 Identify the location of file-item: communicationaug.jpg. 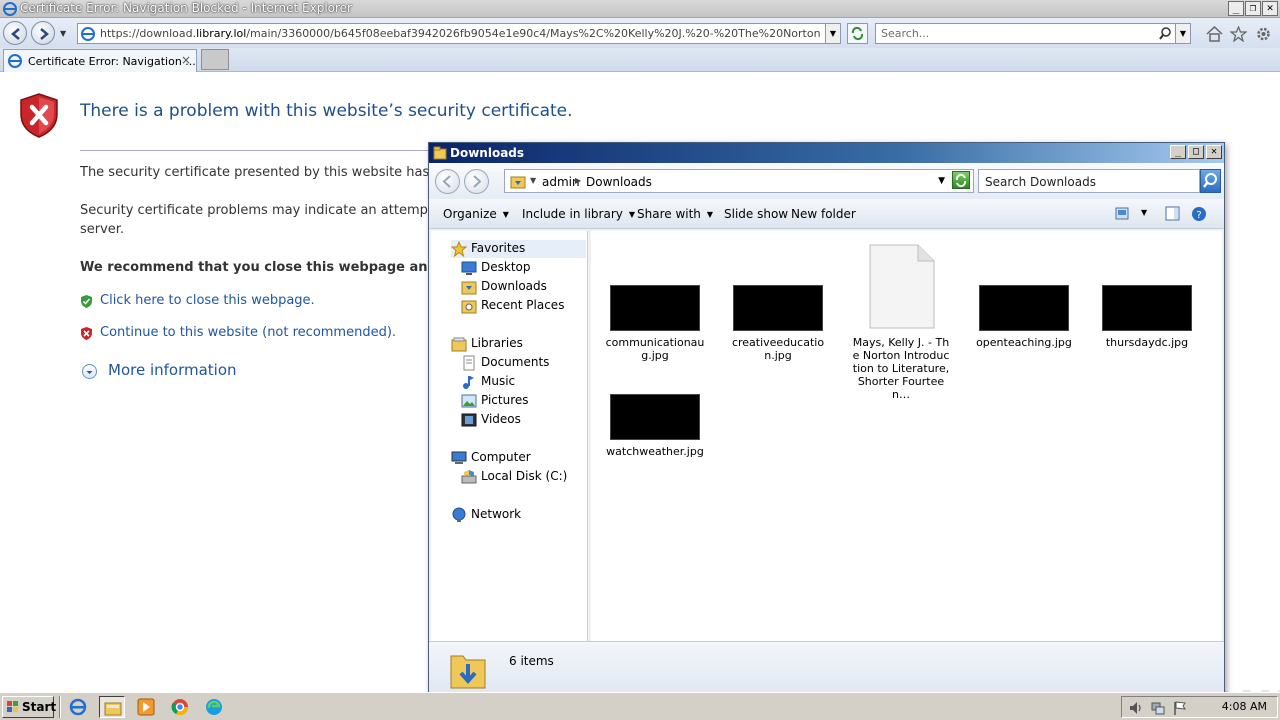
(655, 323).